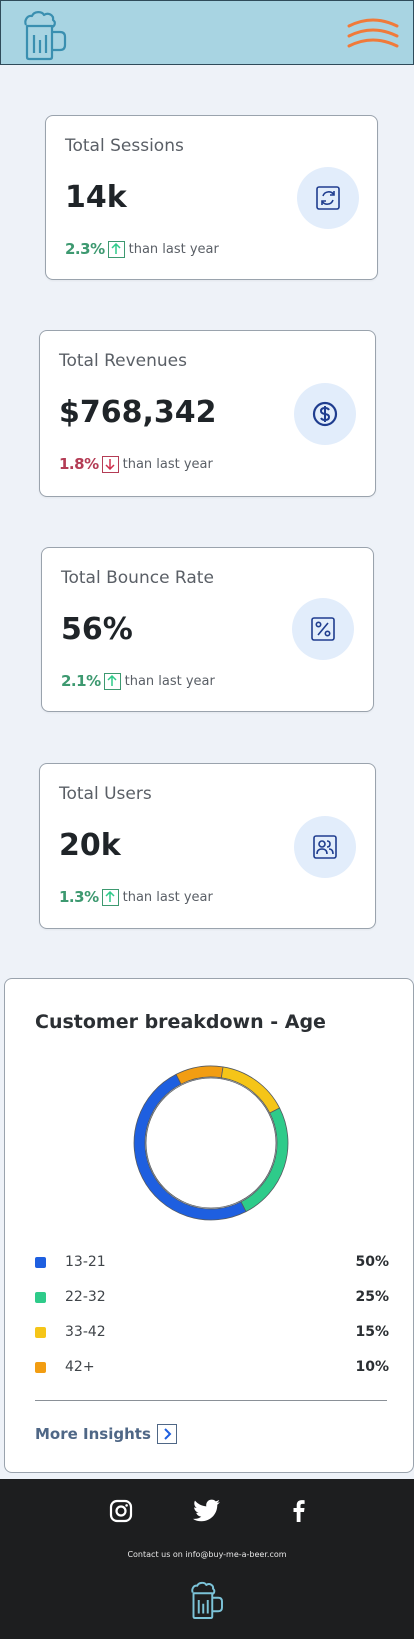 Image resolution: width=414 pixels, height=1639 pixels. I want to click on legend-label: 13-21, so click(85, 1262).